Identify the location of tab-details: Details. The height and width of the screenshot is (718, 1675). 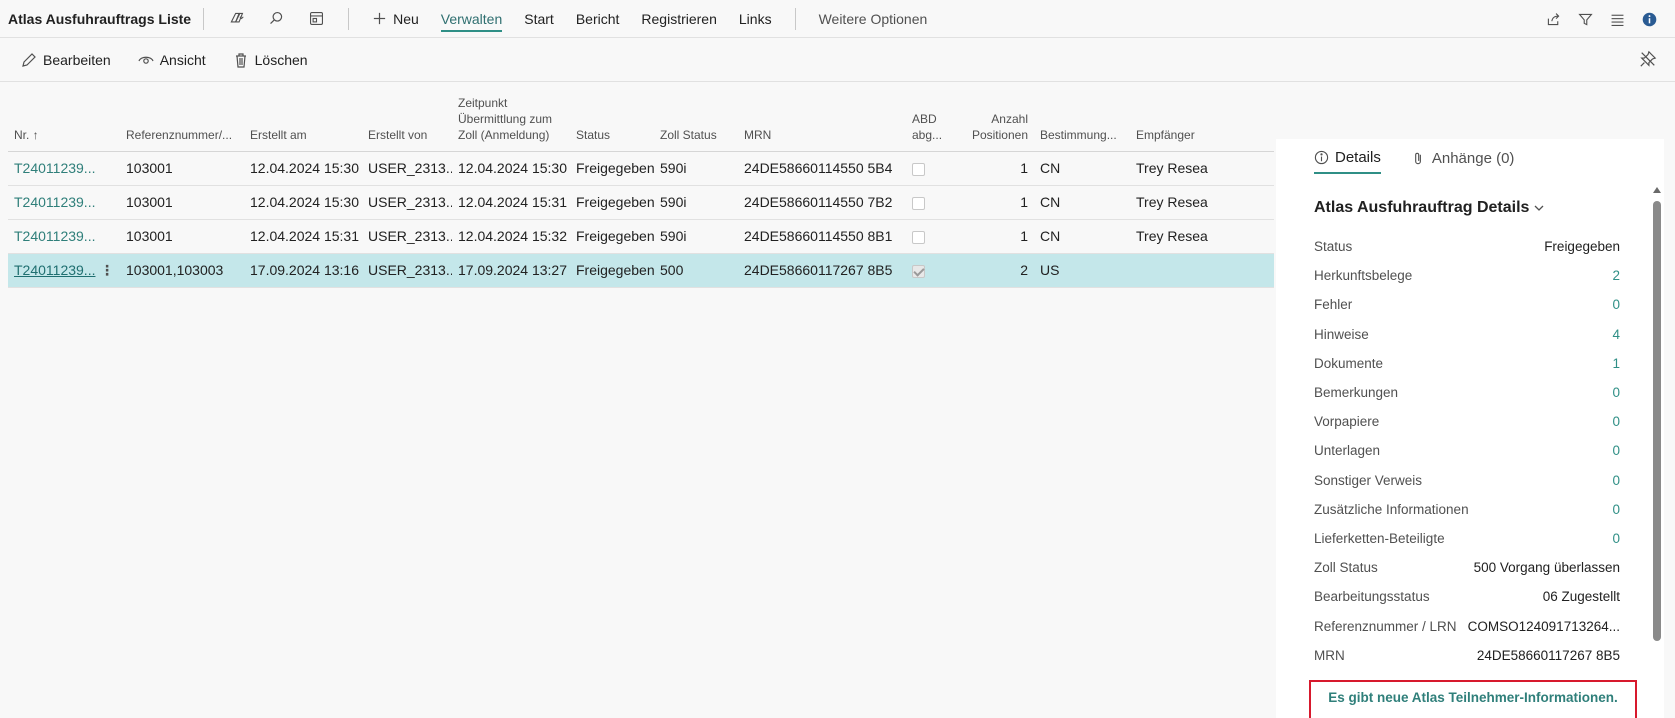
(1347, 161).